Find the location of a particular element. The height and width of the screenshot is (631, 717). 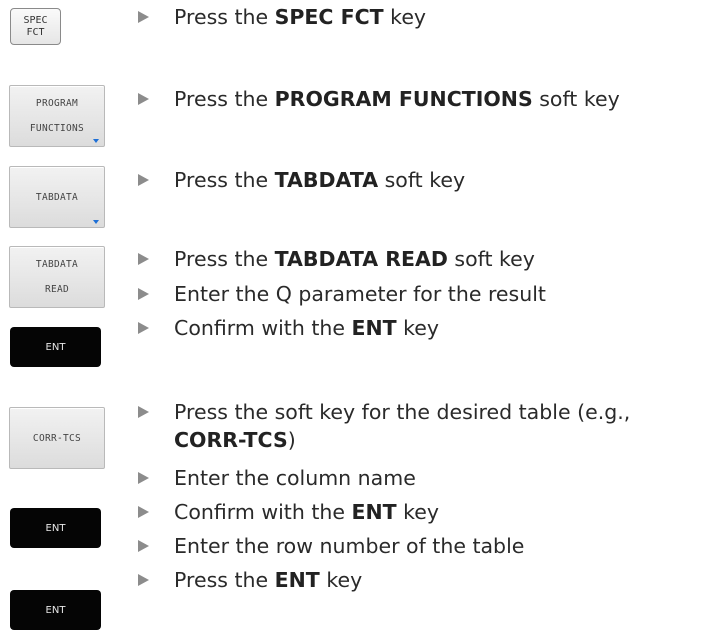

program-functions-softkey-label: PROGRAM FUNCTIONS is located at coordinates (57, 116).